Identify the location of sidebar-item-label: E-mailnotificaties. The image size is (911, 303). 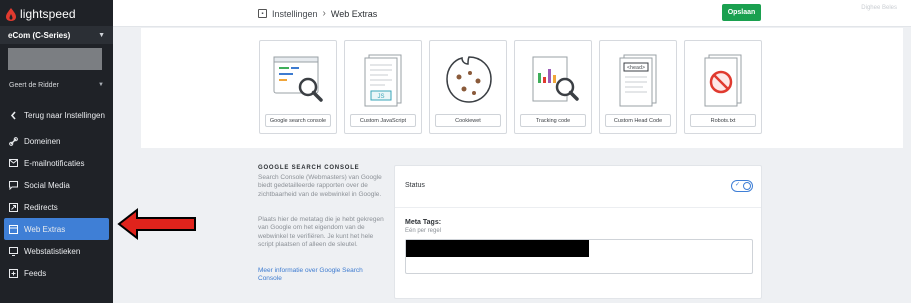
(54, 163).